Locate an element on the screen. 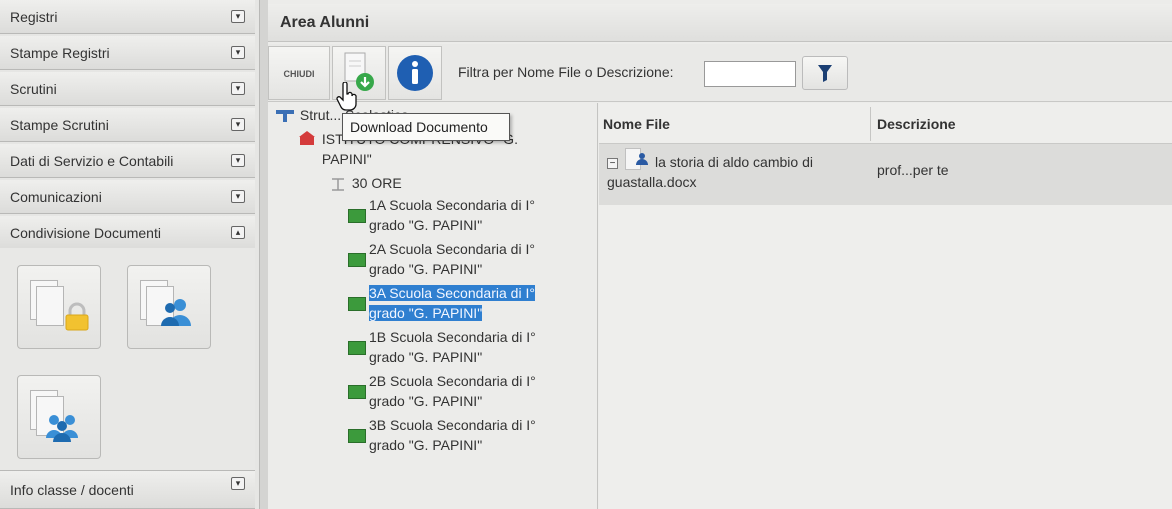 This screenshot has height=509, width=1172. document-icon is located at coordinates (50, 306).